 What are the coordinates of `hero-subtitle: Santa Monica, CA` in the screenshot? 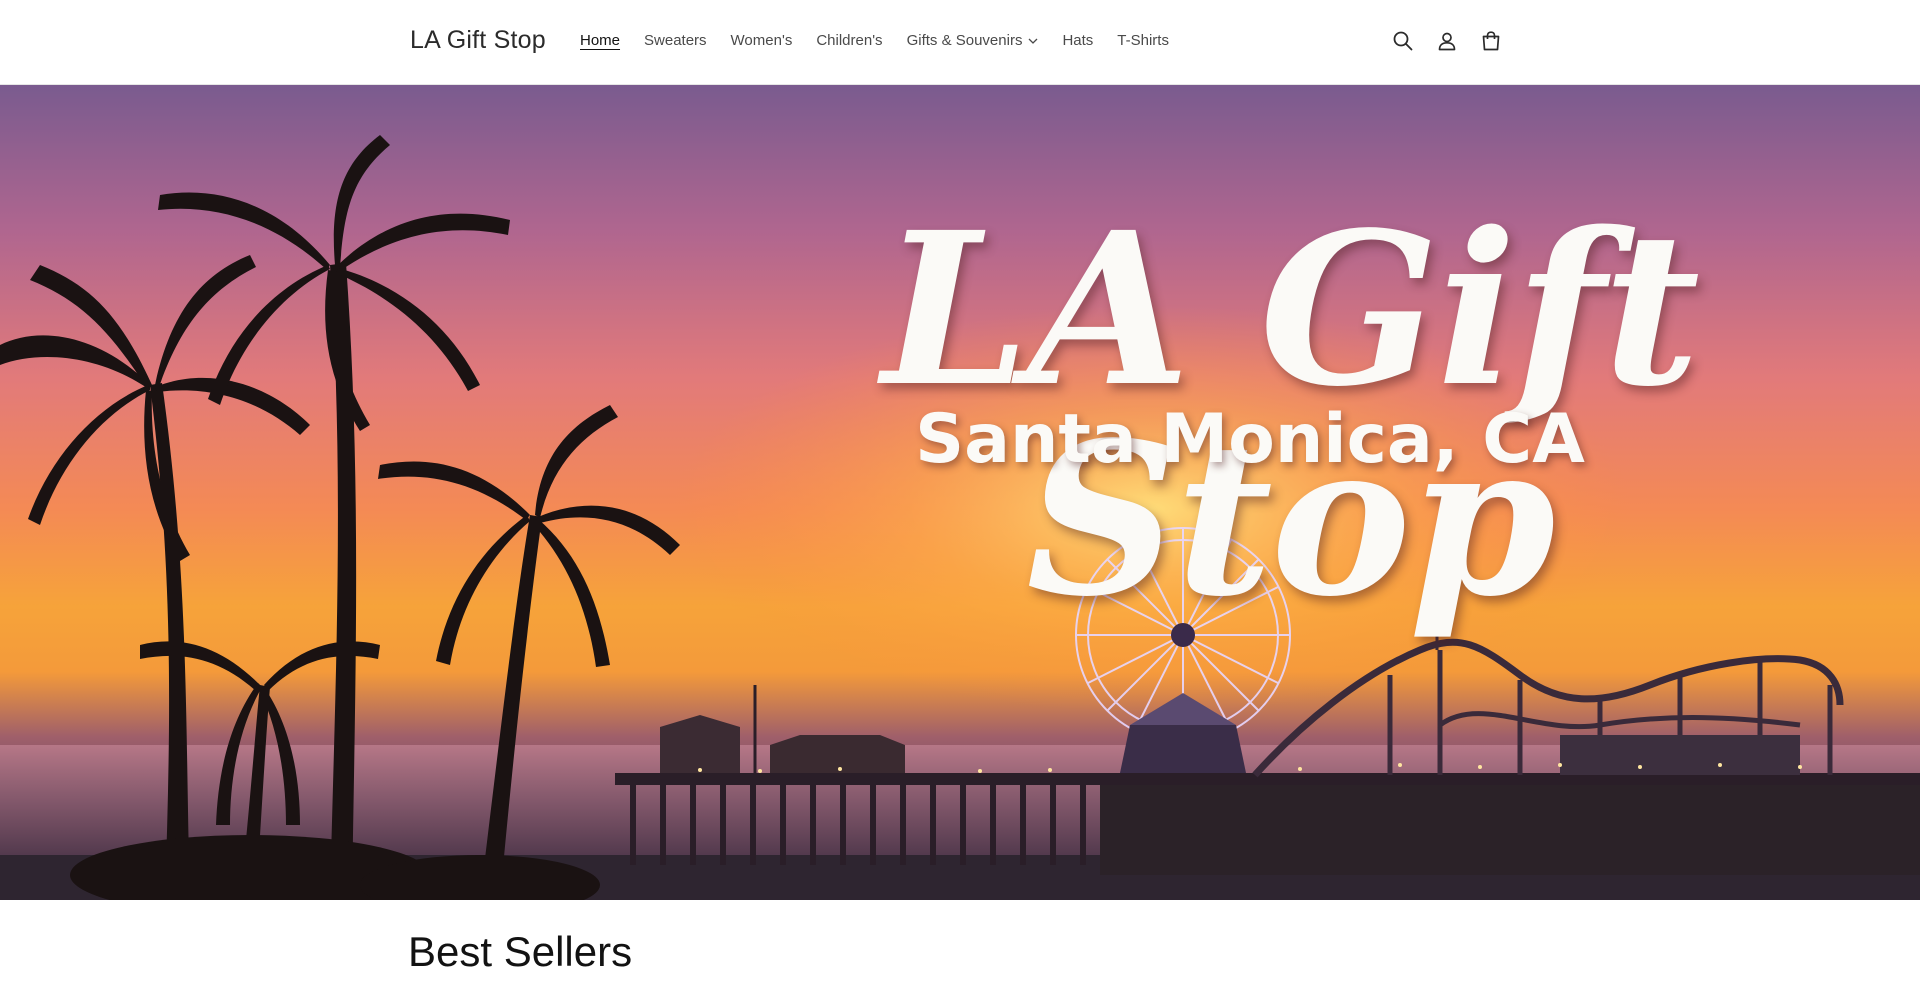 It's located at (1250, 439).